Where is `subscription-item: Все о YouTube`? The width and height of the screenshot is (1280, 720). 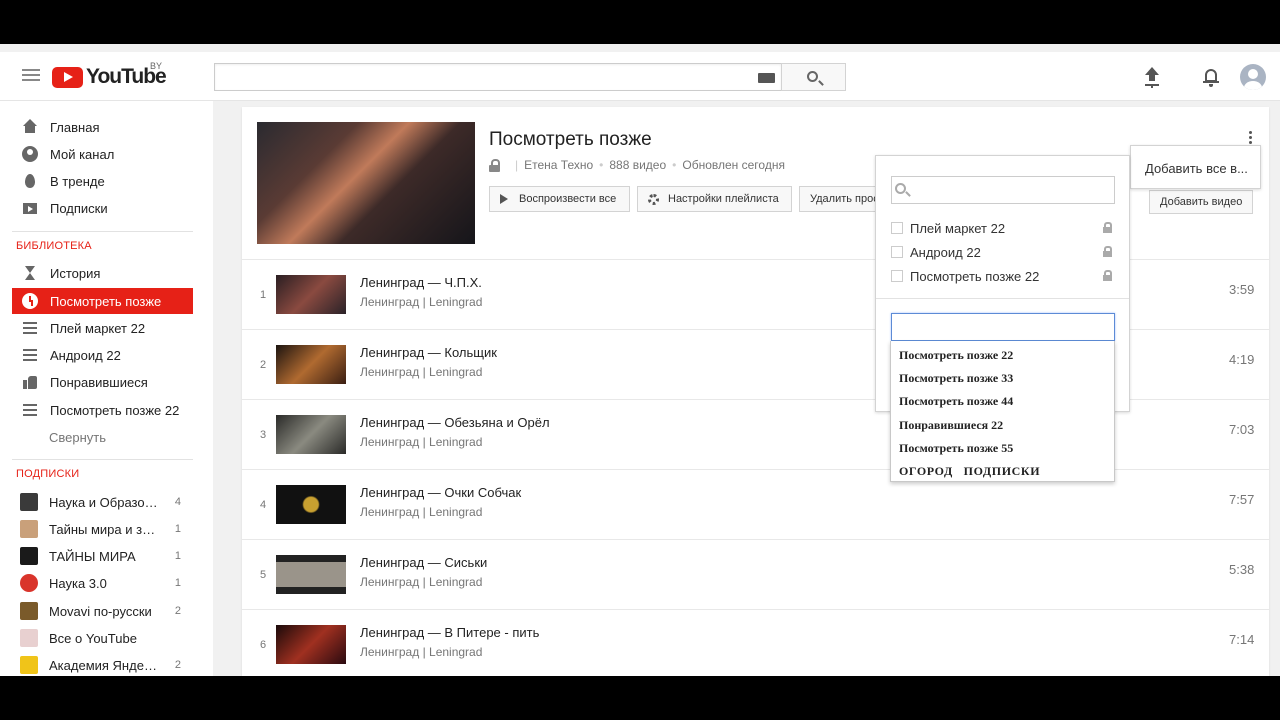
subscription-item: Все о YouTube is located at coordinates (102, 638).